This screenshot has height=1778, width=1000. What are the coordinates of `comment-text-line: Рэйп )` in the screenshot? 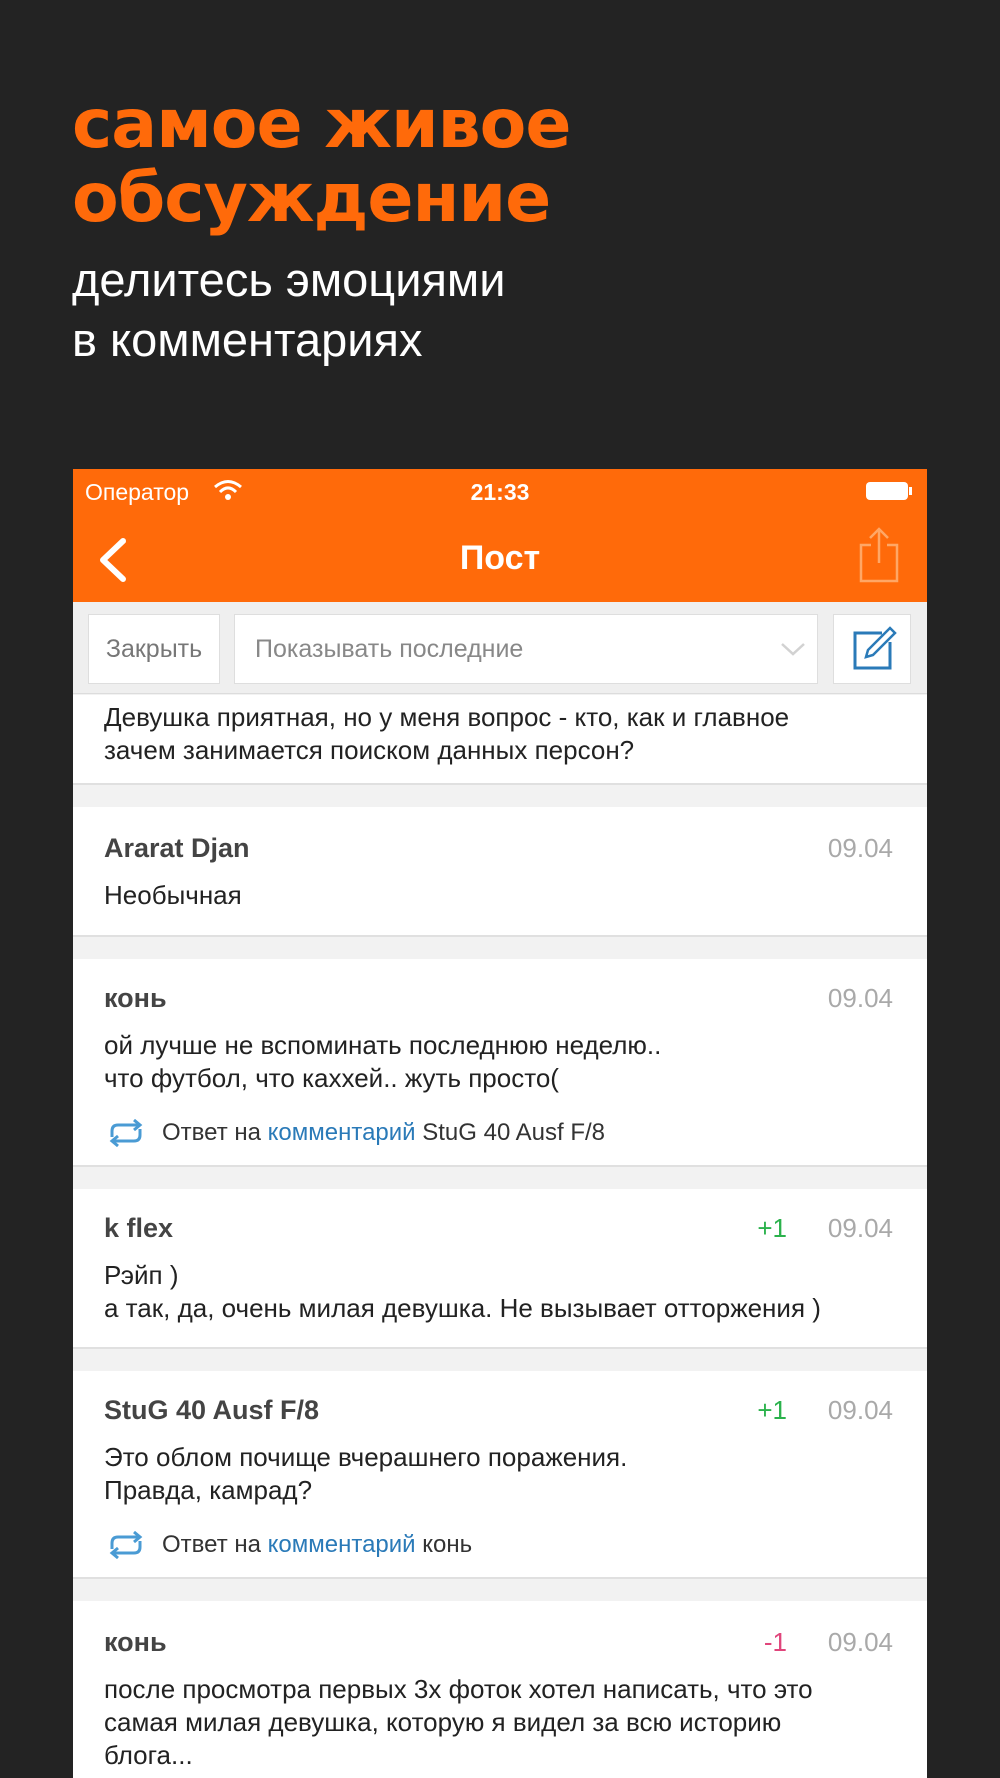 It's located at (141, 1275).